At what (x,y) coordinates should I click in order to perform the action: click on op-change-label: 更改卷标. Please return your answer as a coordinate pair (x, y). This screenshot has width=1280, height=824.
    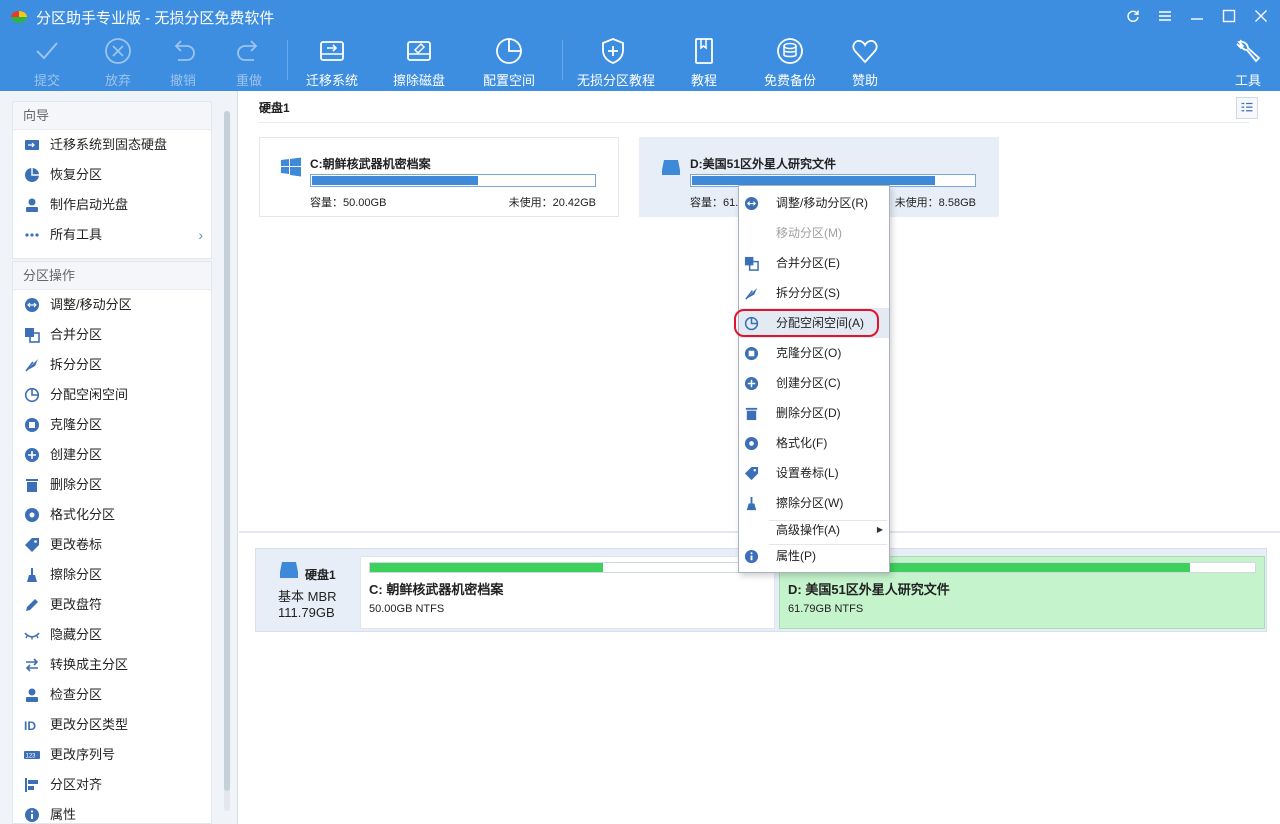
    Looking at the image, I should click on (112, 545).